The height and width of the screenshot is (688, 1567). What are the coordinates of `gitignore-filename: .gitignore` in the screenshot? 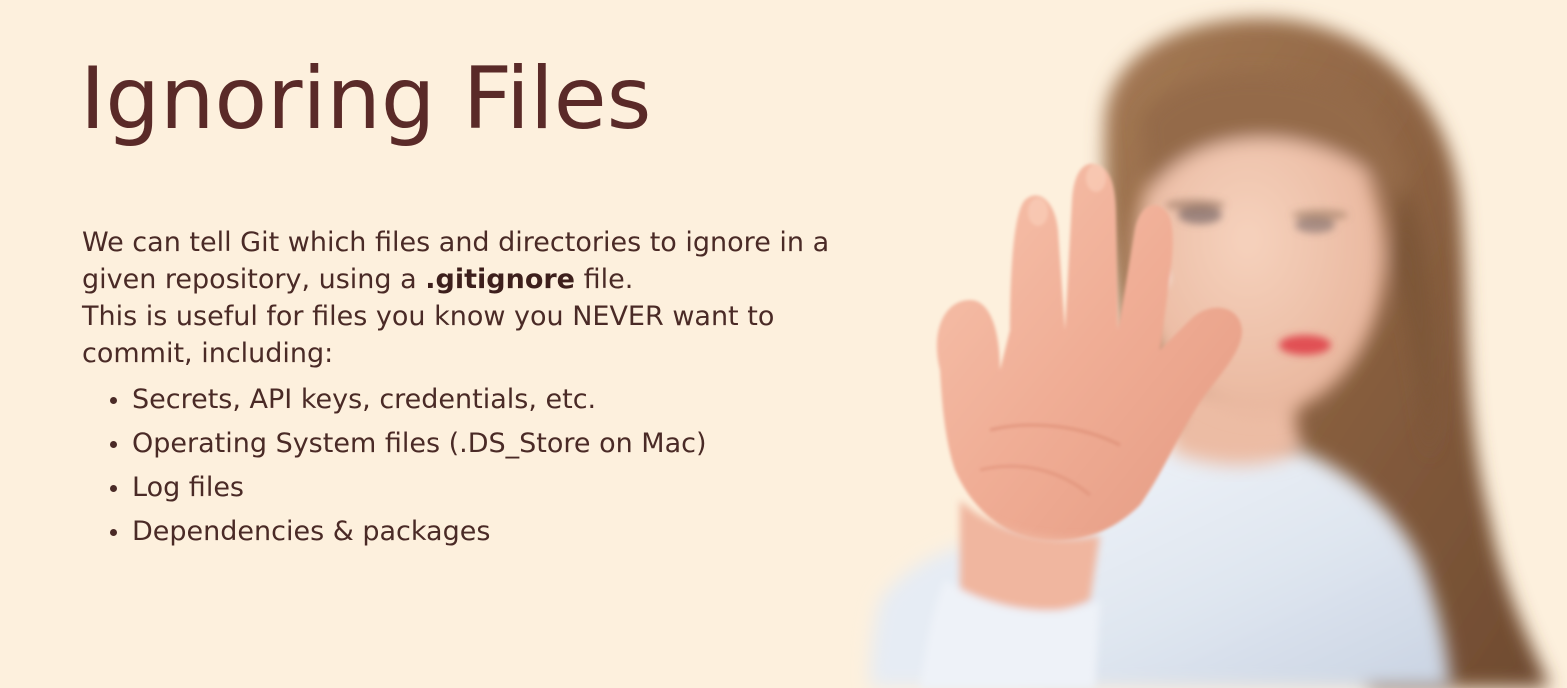 It's located at (500, 279).